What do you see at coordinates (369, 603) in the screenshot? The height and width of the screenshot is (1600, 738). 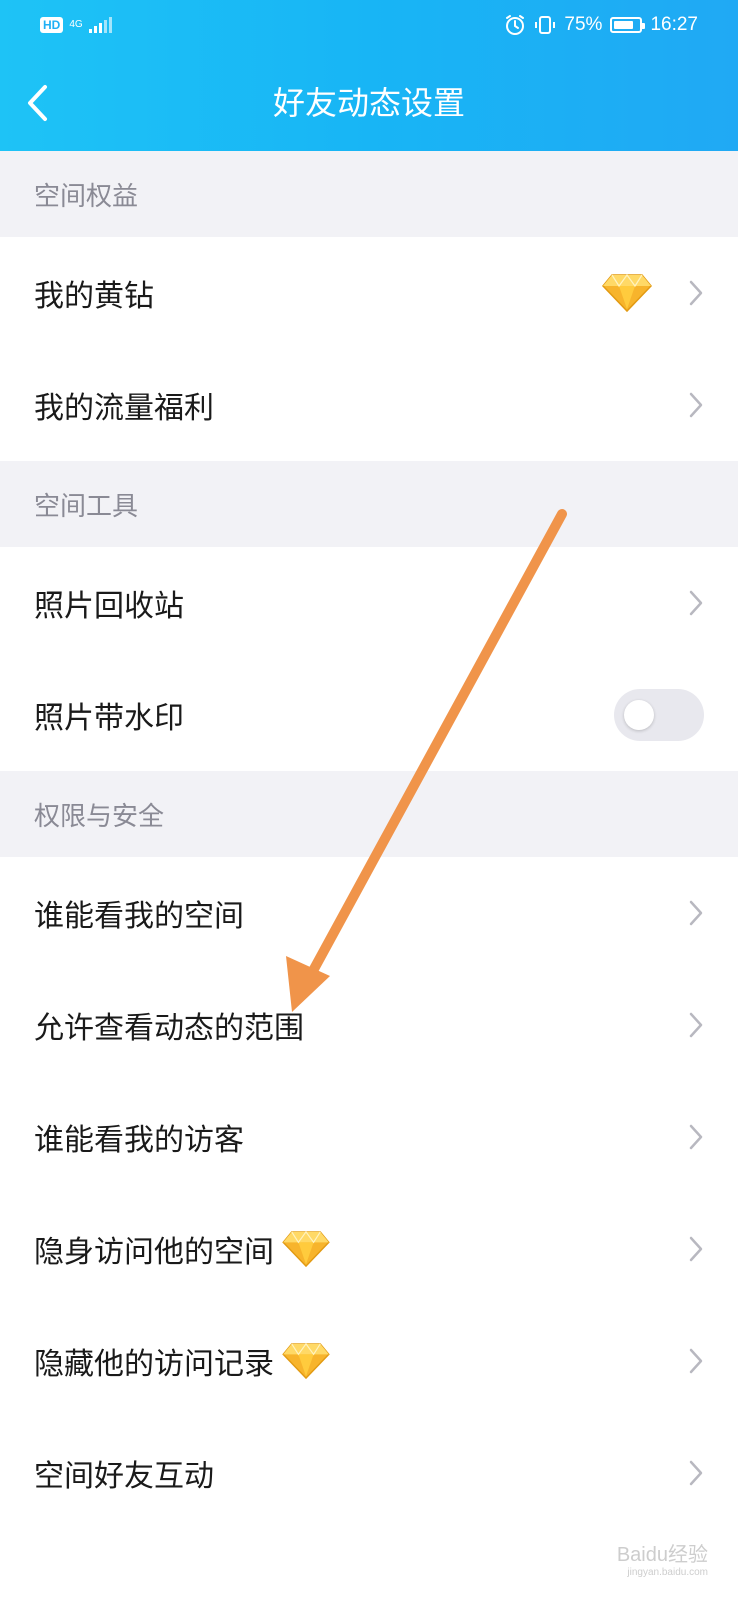 I see `row-photo-recycle-bin: 照片回收站` at bounding box center [369, 603].